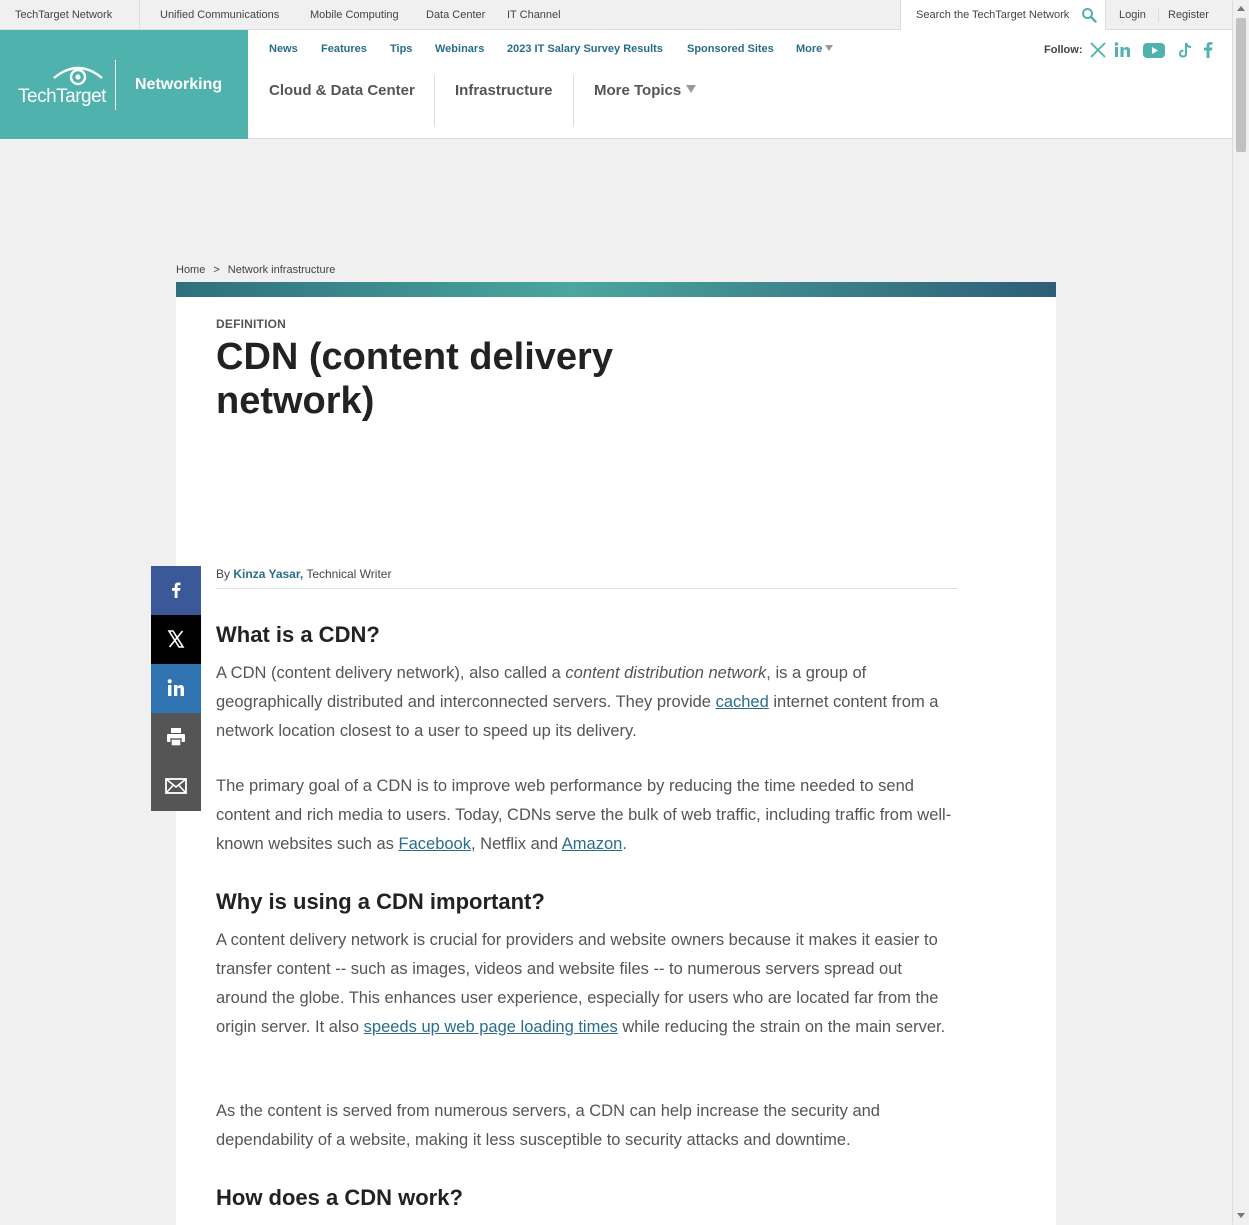  I want to click on breadcrumb-home: Home, so click(190, 270).